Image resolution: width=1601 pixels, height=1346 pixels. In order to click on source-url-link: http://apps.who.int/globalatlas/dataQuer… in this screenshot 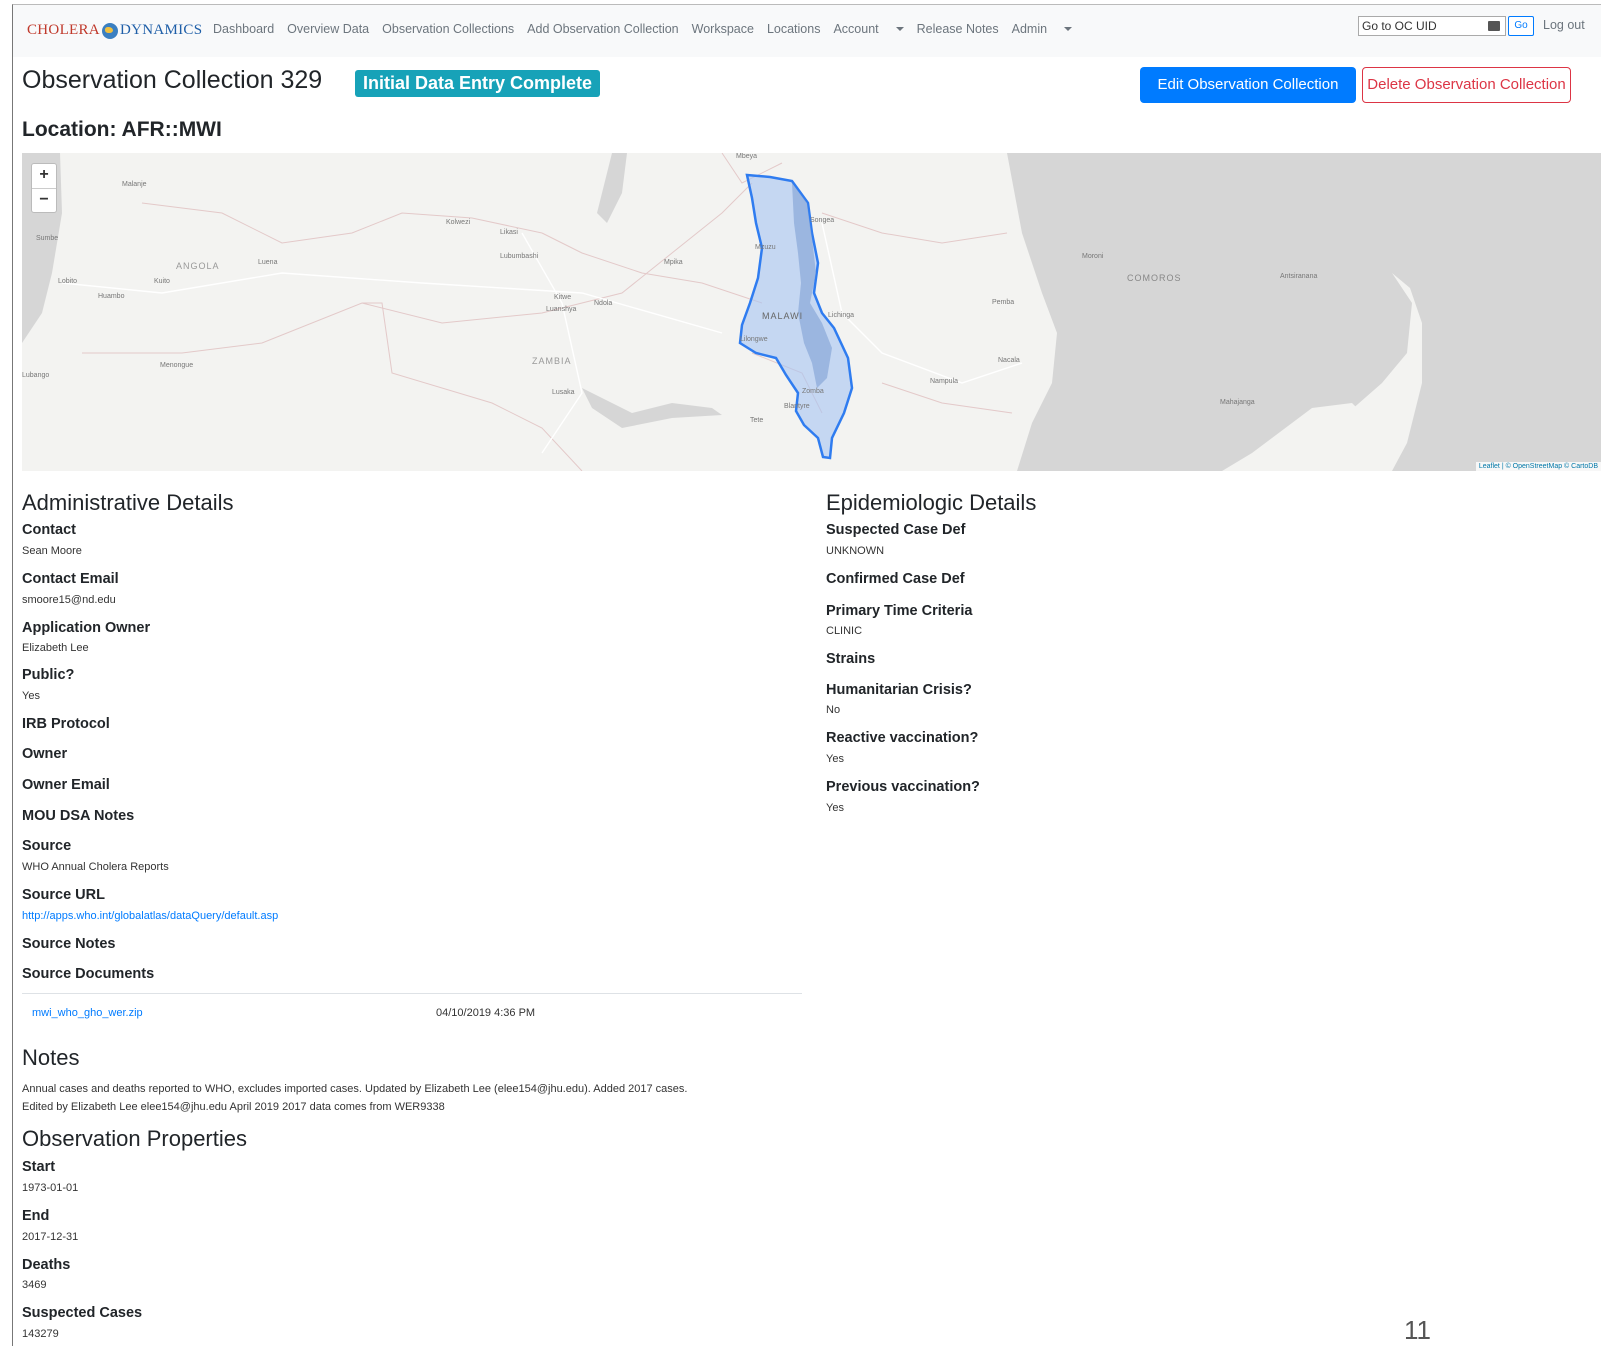, I will do `click(150, 916)`.